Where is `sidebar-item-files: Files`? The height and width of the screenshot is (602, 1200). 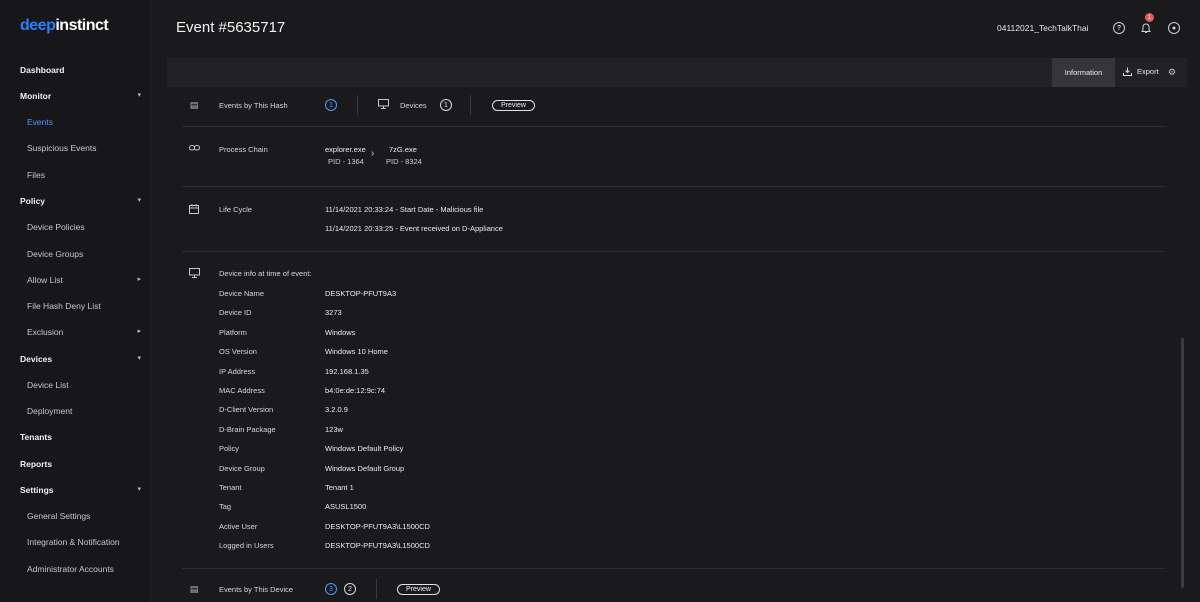
sidebar-item-files: Files is located at coordinates (75, 175).